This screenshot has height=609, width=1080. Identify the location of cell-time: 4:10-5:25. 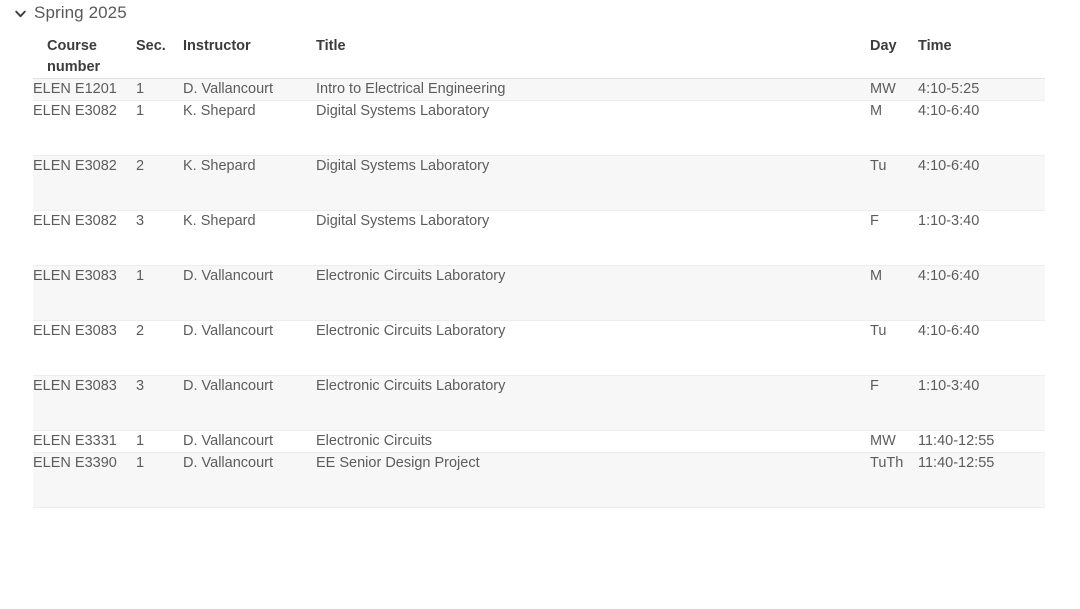
(981, 89).